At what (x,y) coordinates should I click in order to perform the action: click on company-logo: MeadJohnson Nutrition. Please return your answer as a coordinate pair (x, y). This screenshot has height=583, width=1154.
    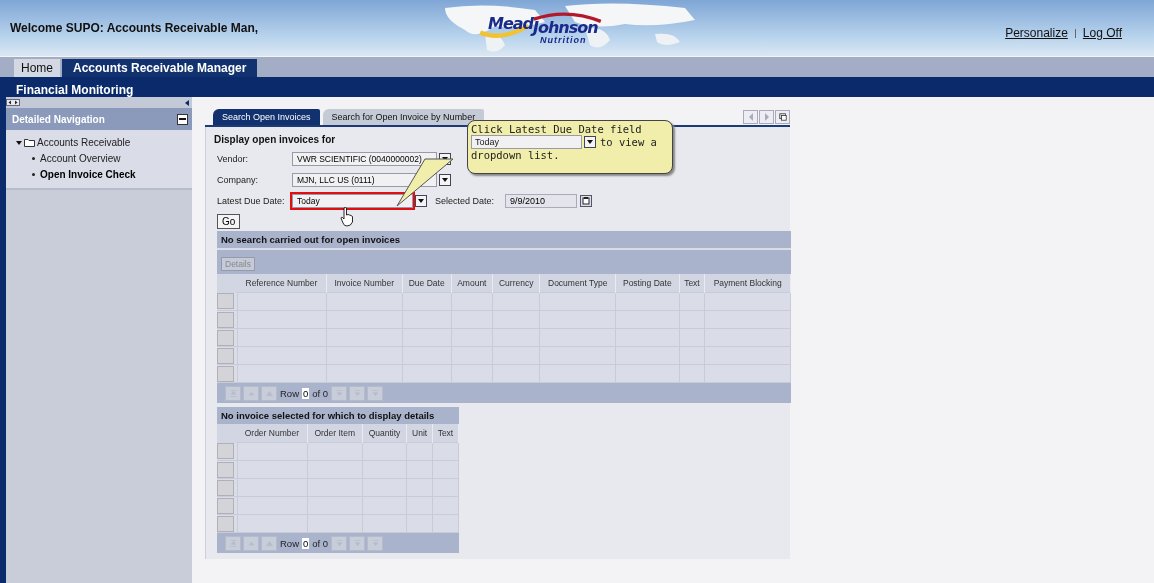
    Looking at the image, I should click on (548, 29).